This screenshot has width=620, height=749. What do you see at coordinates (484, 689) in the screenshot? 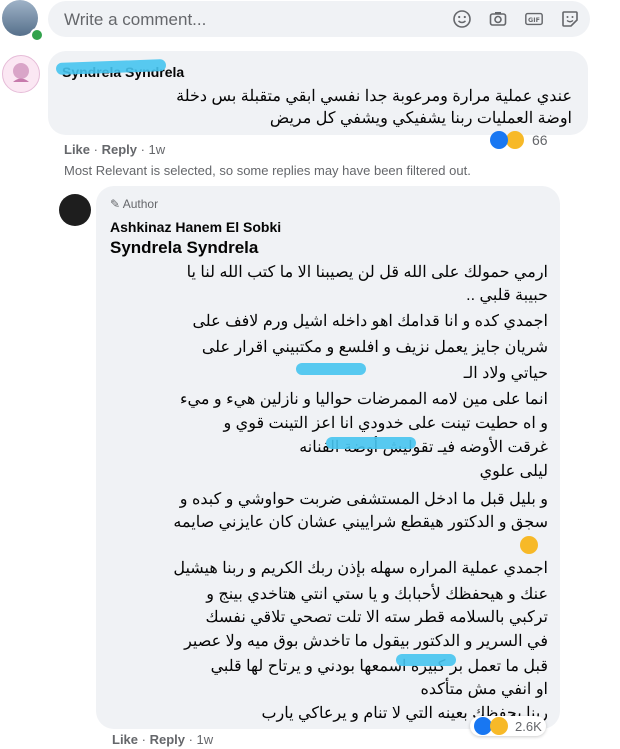
I see `reply-text-line: او انفي مش متأكده` at bounding box center [484, 689].